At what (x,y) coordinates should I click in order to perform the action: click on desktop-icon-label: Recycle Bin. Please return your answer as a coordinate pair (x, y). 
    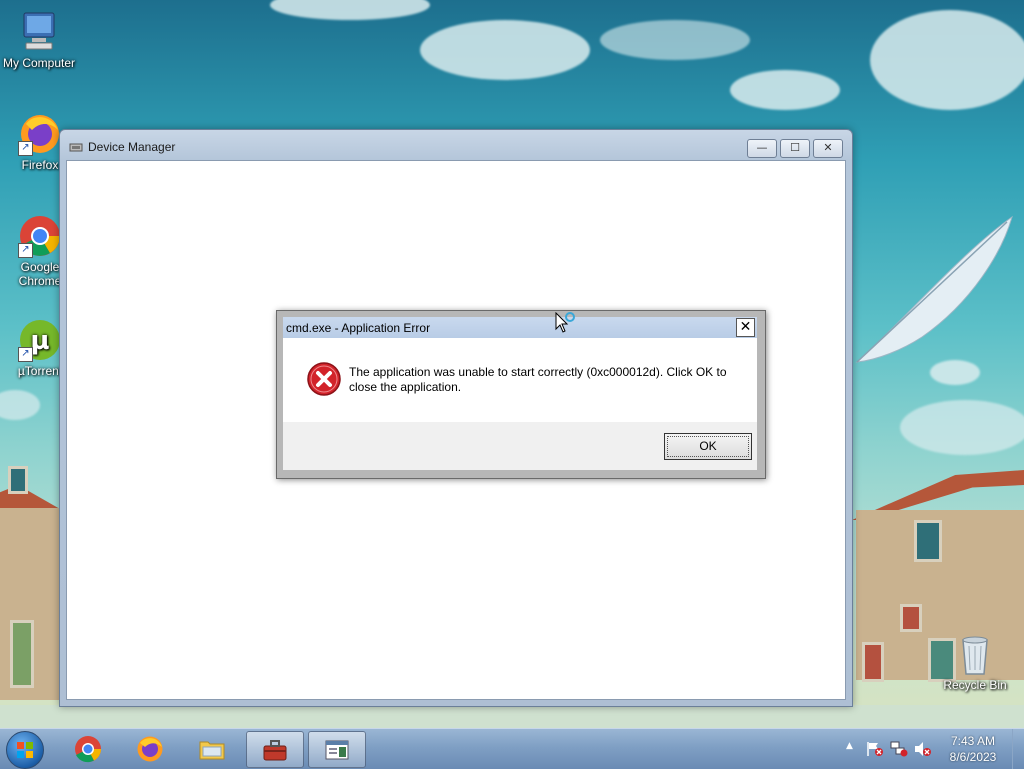
    Looking at the image, I should click on (975, 685).